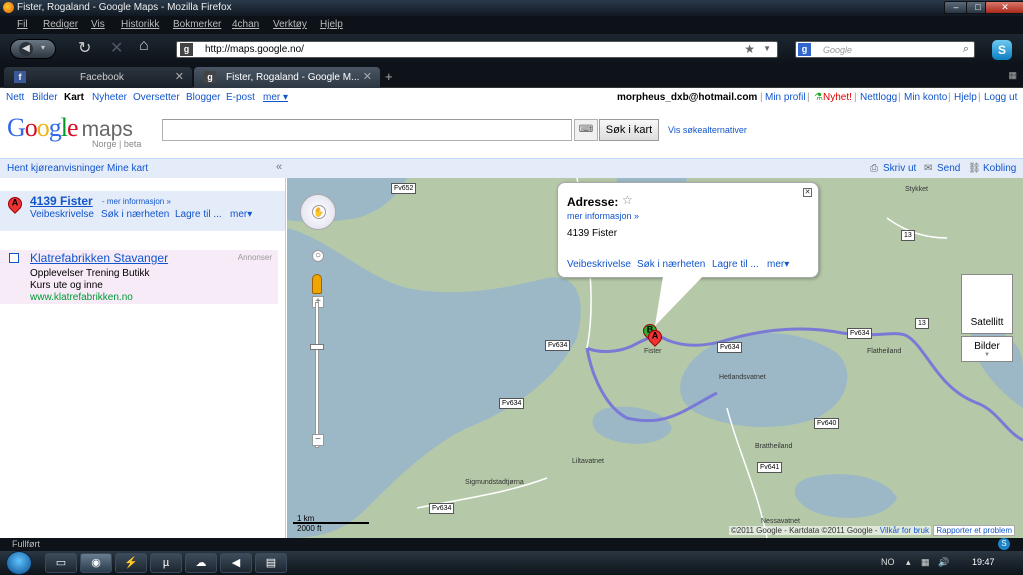 The height and width of the screenshot is (575, 1023). I want to click on info-more-link: mer▾, so click(778, 264).